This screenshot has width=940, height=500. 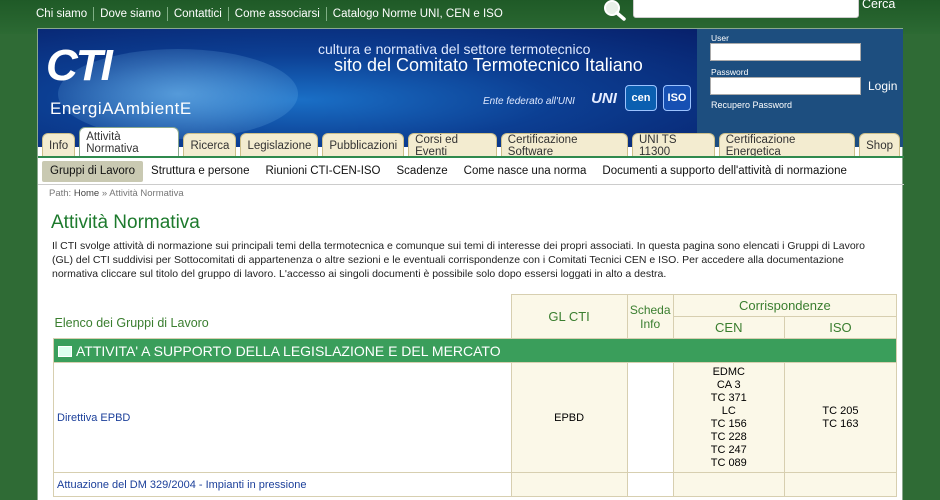 What do you see at coordinates (677, 98) in the screenshot?
I see `iso-logo: ISO` at bounding box center [677, 98].